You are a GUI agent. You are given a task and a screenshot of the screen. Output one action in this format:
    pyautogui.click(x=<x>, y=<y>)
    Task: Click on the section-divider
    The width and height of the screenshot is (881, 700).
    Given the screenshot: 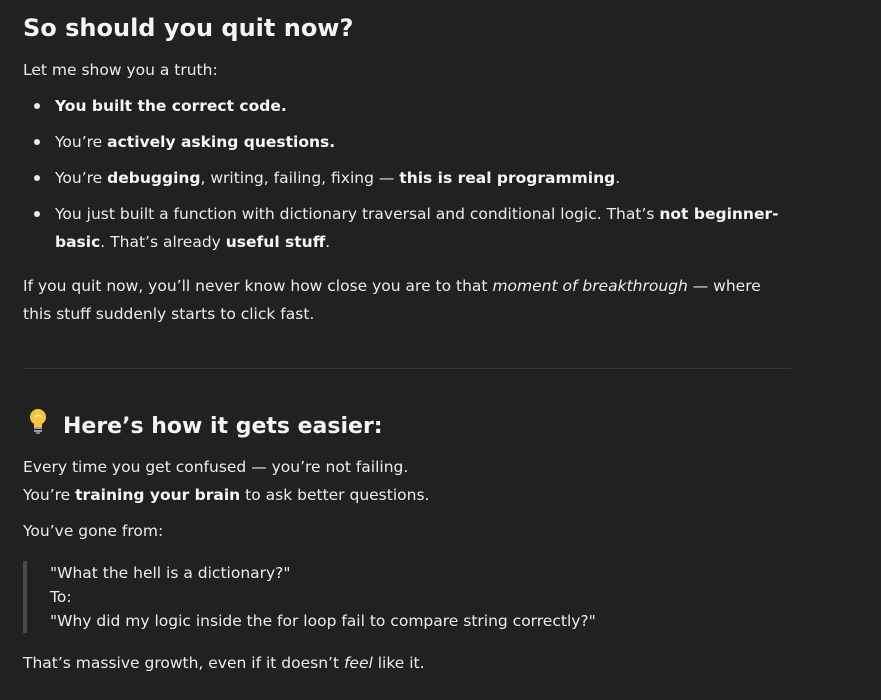 What is the action you would take?
    pyautogui.click(x=407, y=368)
    